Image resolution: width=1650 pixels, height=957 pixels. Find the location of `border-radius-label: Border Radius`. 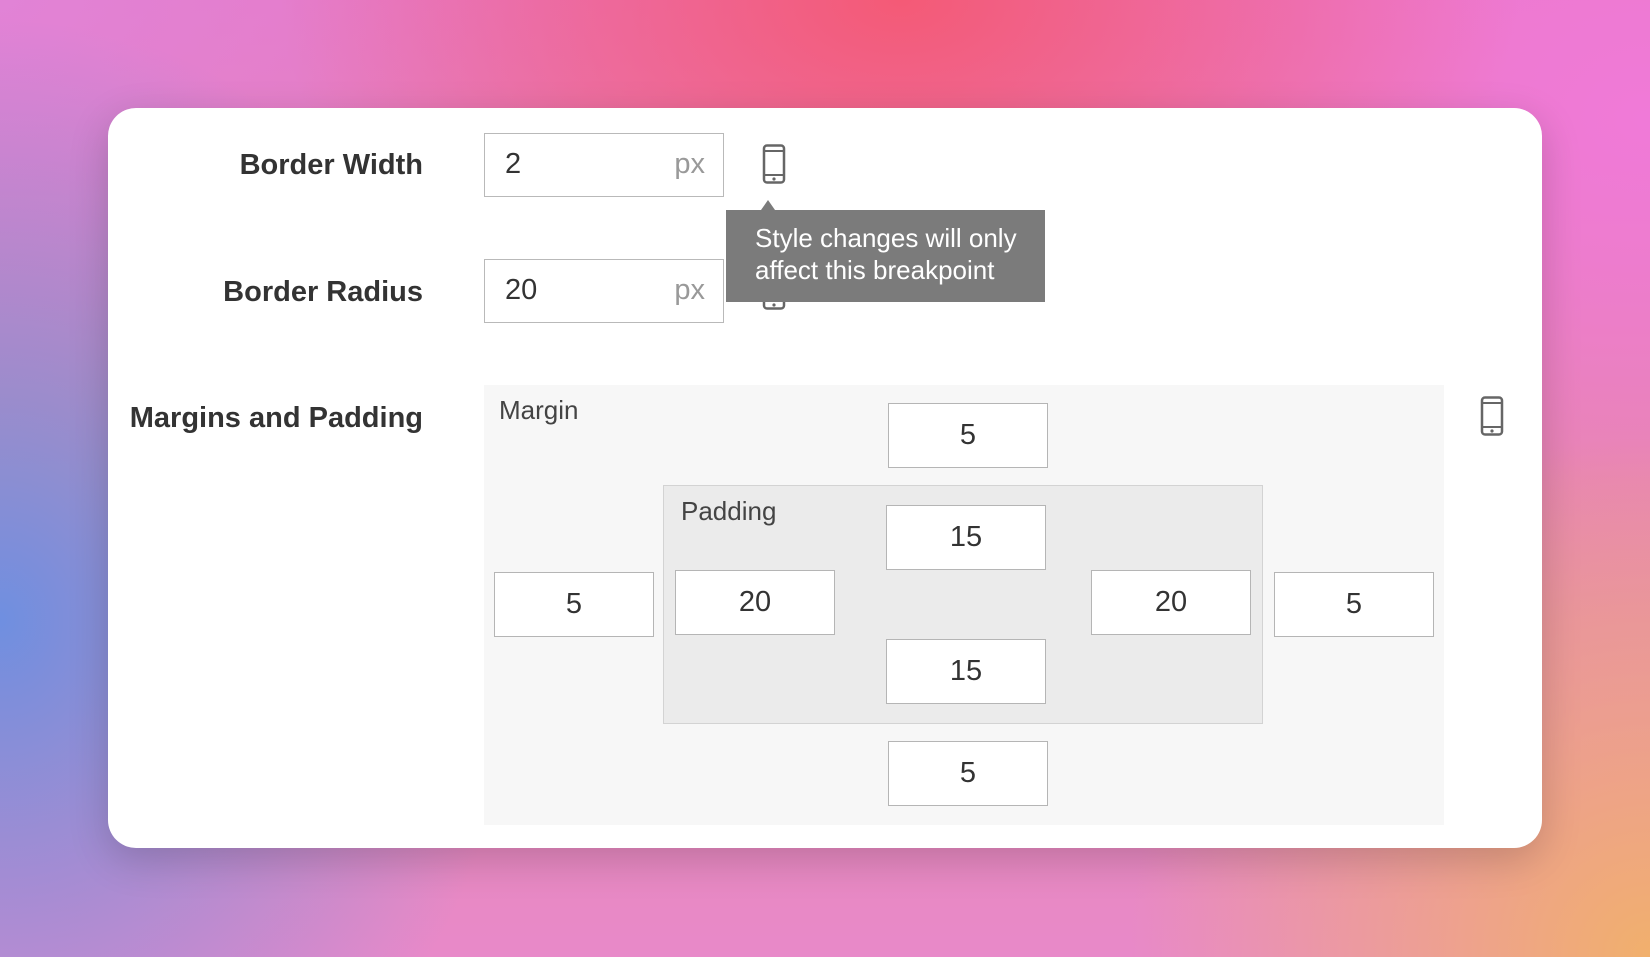

border-radius-label: Border Radius is located at coordinates (323, 292).